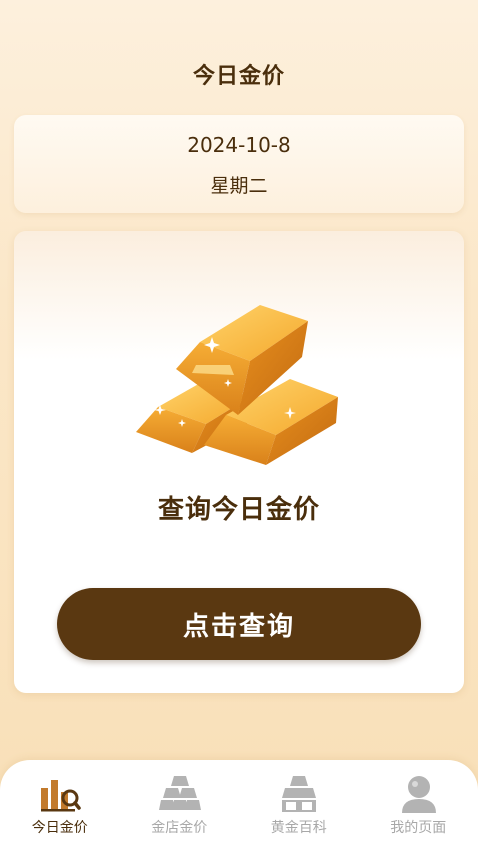 This screenshot has height=850, width=478. I want to click on tab-my-page: 我的页面, so click(418, 805).